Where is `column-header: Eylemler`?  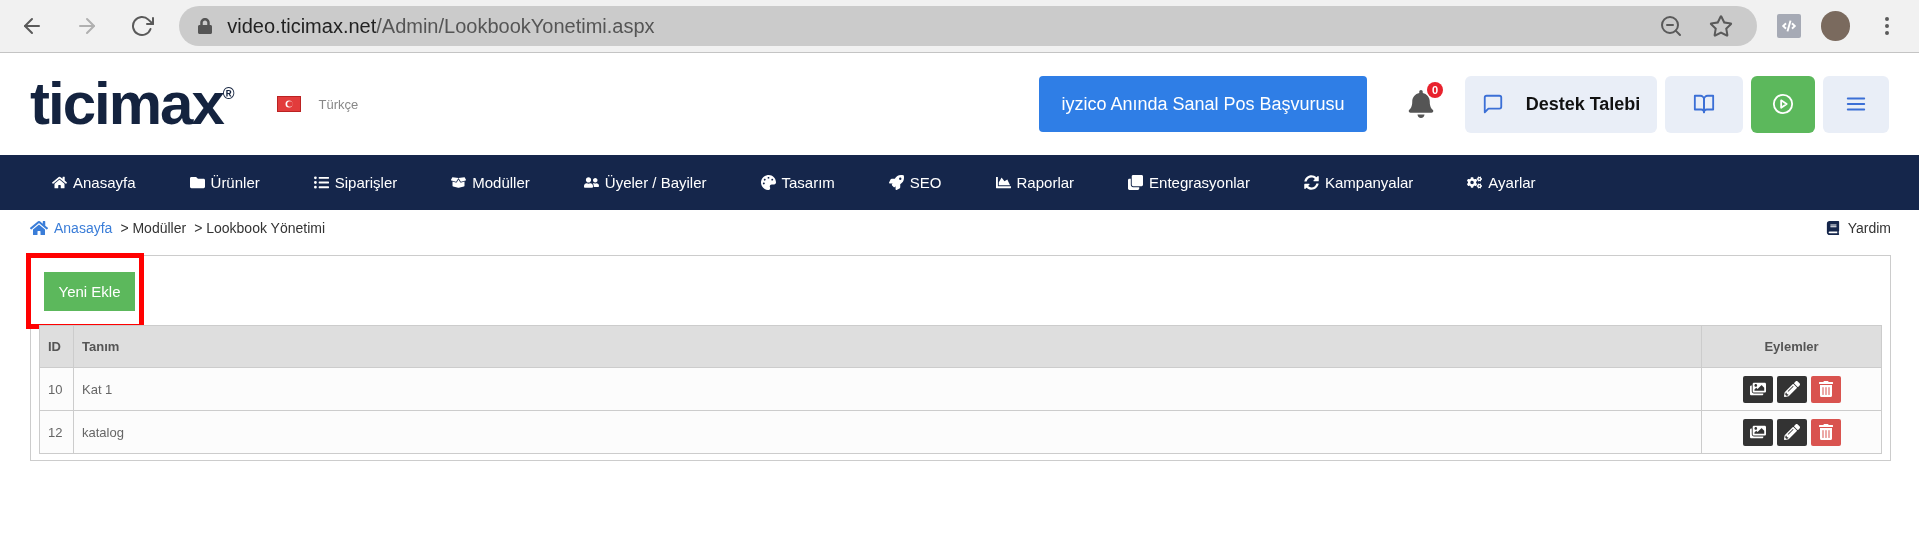
column-header: Eylemler is located at coordinates (1791, 346).